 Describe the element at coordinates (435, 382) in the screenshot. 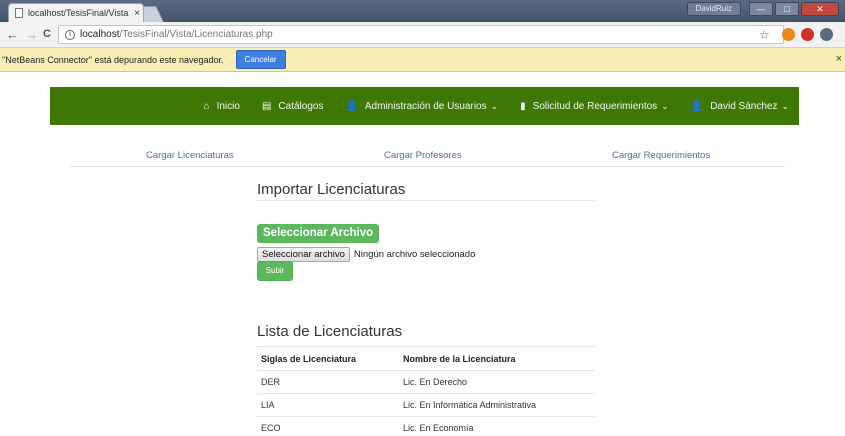

I see `cell-nombre: Lic. En Derecho` at that location.